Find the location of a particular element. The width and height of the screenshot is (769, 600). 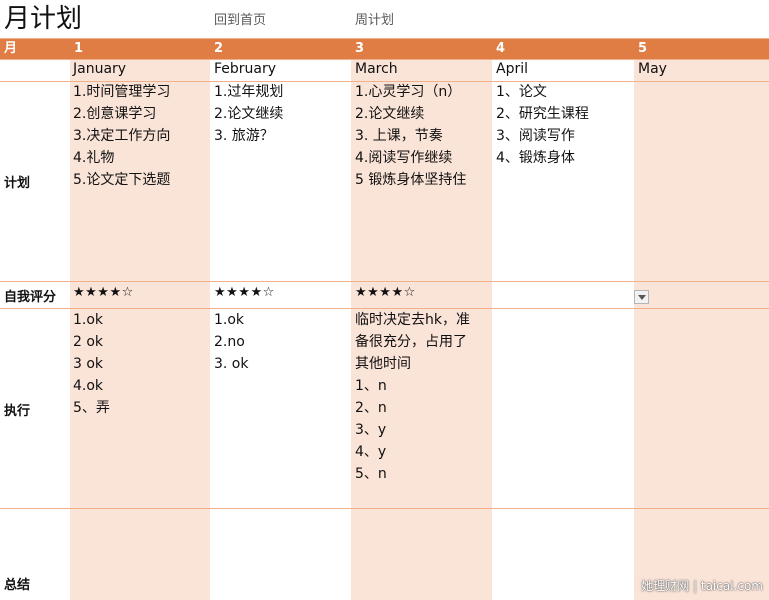

execution-list-february: 1.ok 2.no 3. ok is located at coordinates (231, 342).